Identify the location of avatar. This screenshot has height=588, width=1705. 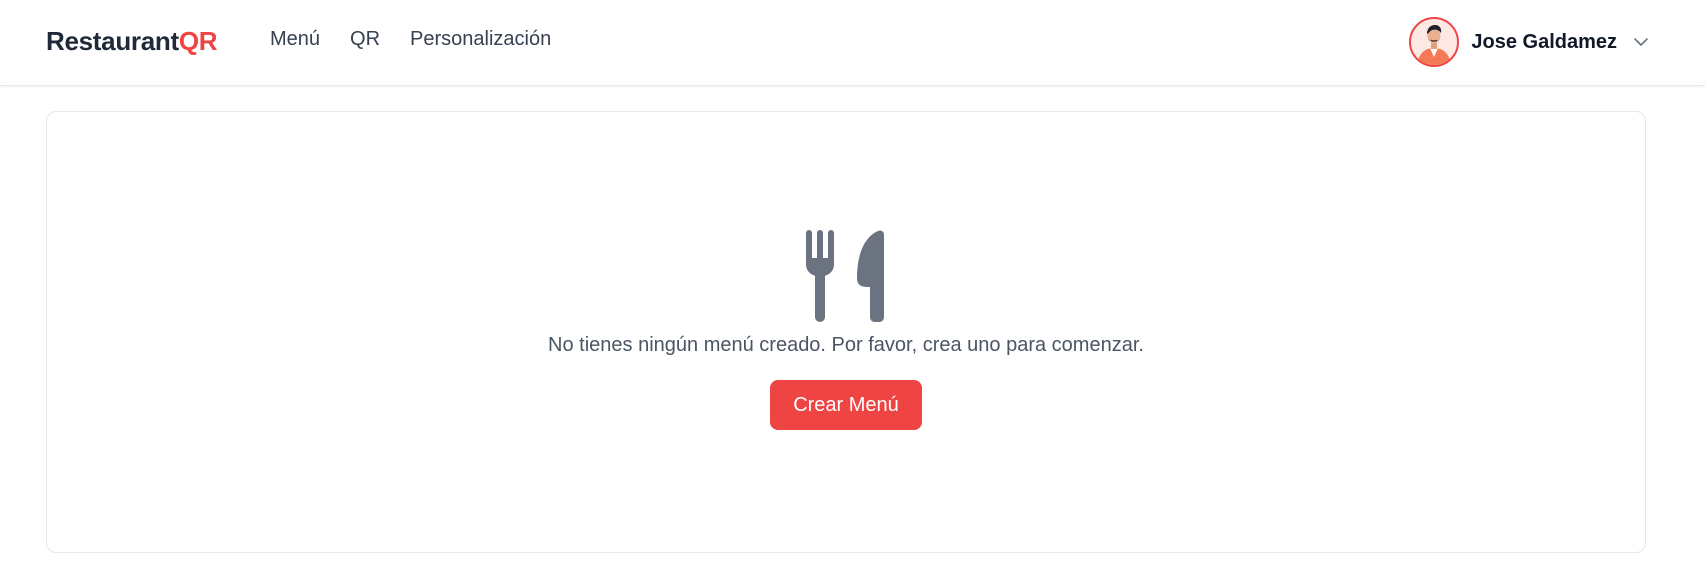
(1434, 42).